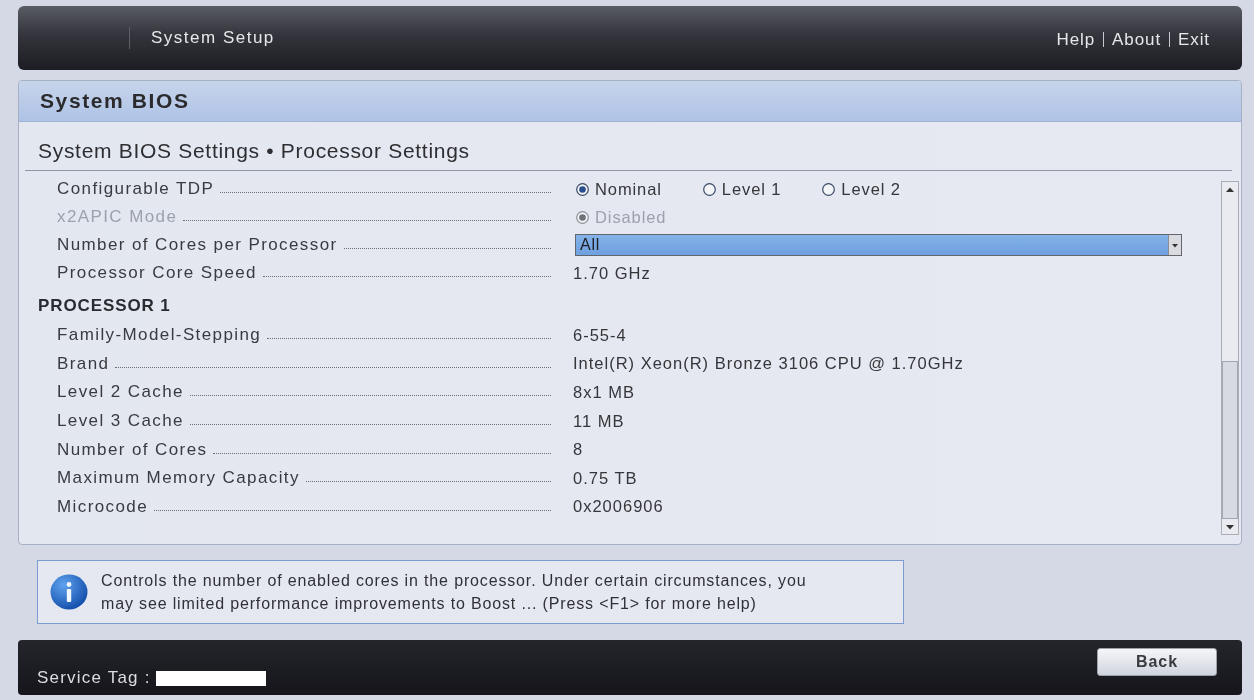 The height and width of the screenshot is (700, 1254). I want to click on setting-label: Configurable TDP, so click(136, 189).